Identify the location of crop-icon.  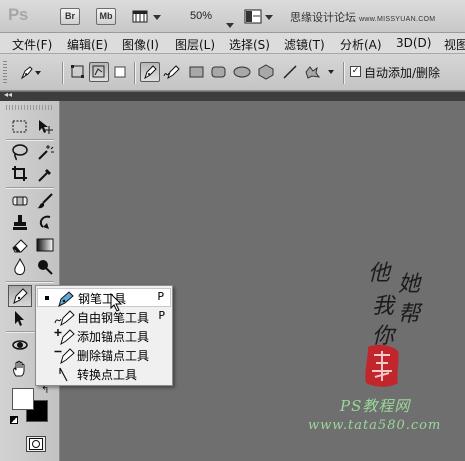
(19, 173).